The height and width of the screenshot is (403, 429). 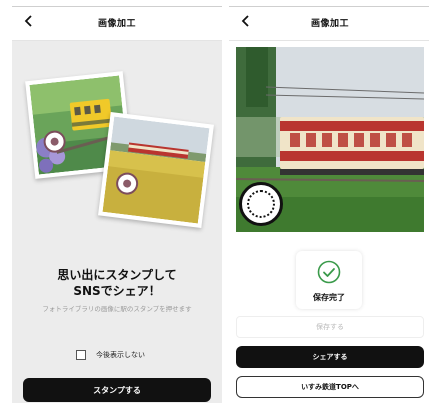 What do you see at coordinates (330, 387) in the screenshot?
I see `isumi-railway-top-button: いすみ鉄道TOPへ` at bounding box center [330, 387].